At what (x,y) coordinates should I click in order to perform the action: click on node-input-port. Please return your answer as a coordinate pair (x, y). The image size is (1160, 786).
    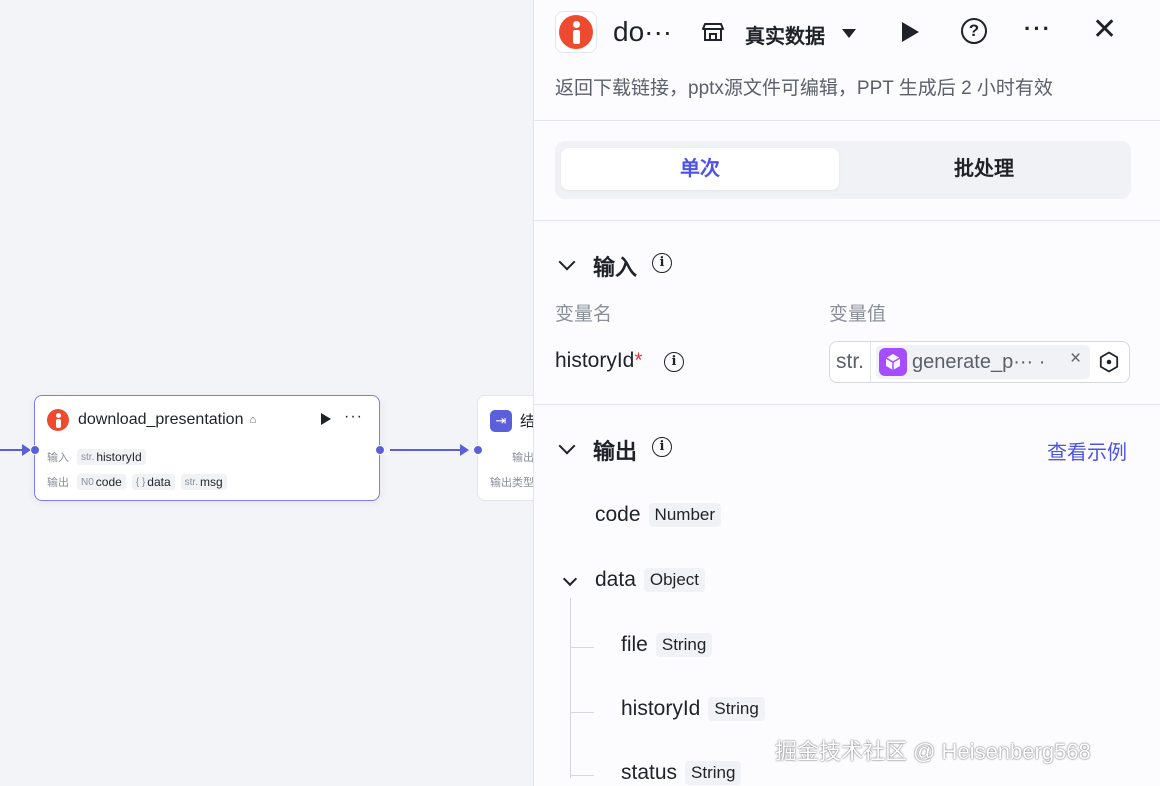
    Looking at the image, I should click on (35, 450).